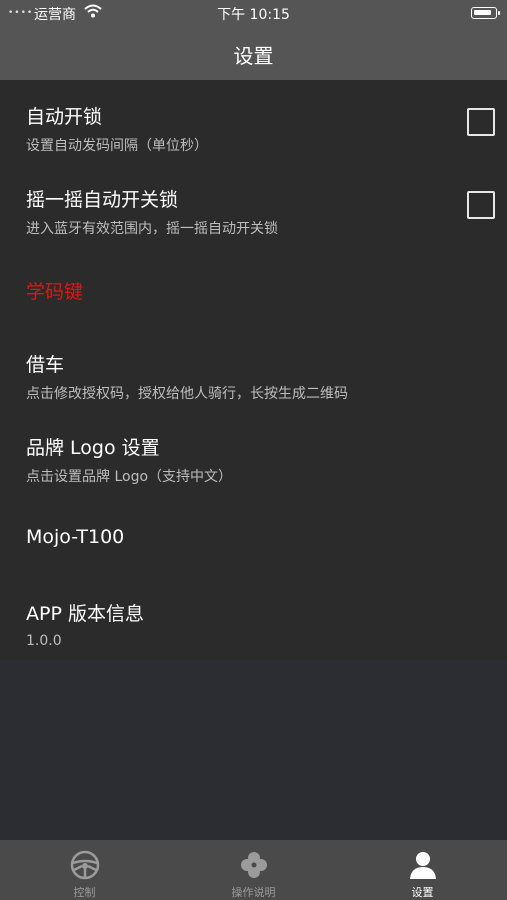 This screenshot has width=507, height=900. Describe the element at coordinates (253, 56) in the screenshot. I see `page-title: 设置` at that location.